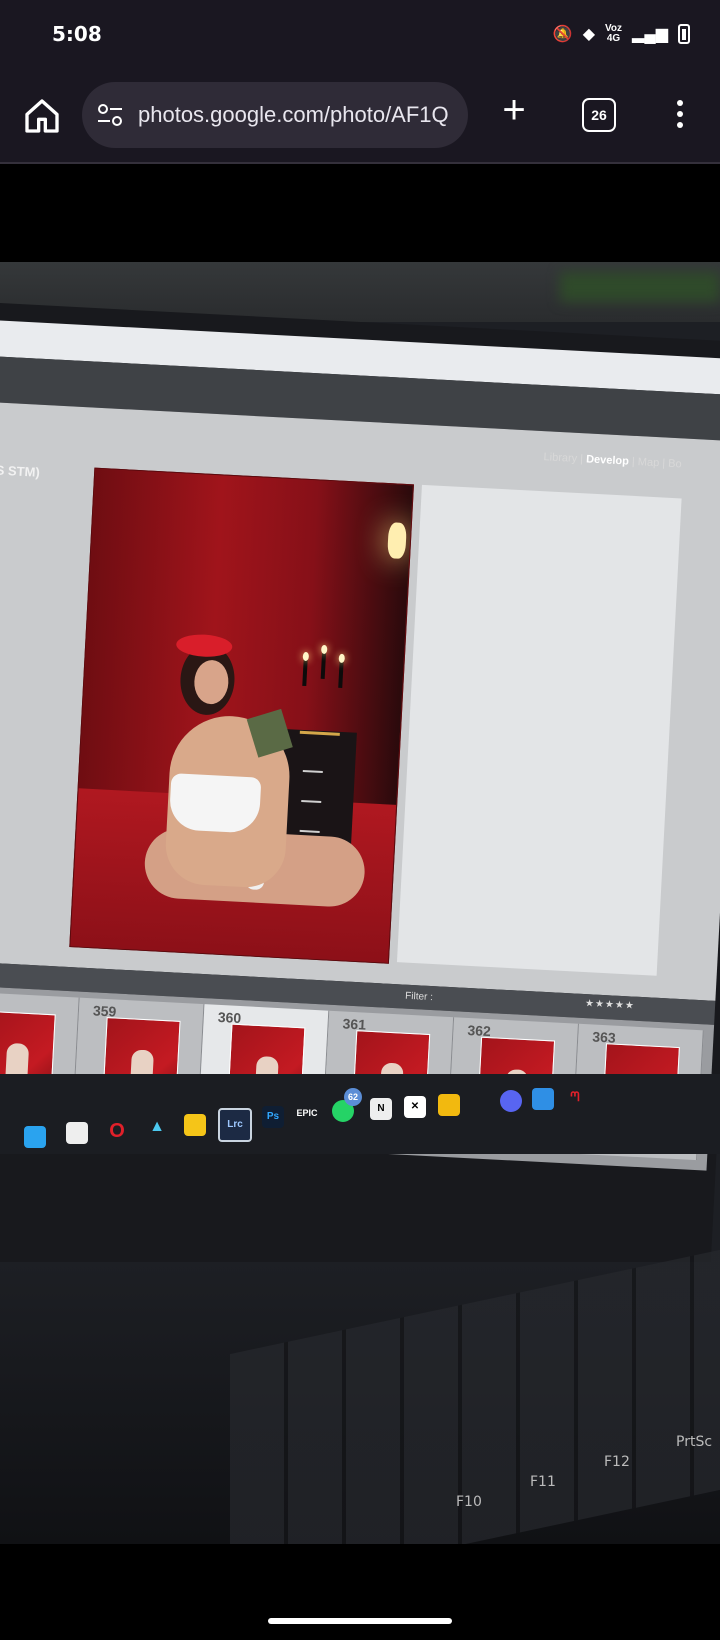 This screenshot has width=720, height=1640. What do you see at coordinates (575, 1097) in the screenshot?
I see `red-app-icon: ᘉ` at bounding box center [575, 1097].